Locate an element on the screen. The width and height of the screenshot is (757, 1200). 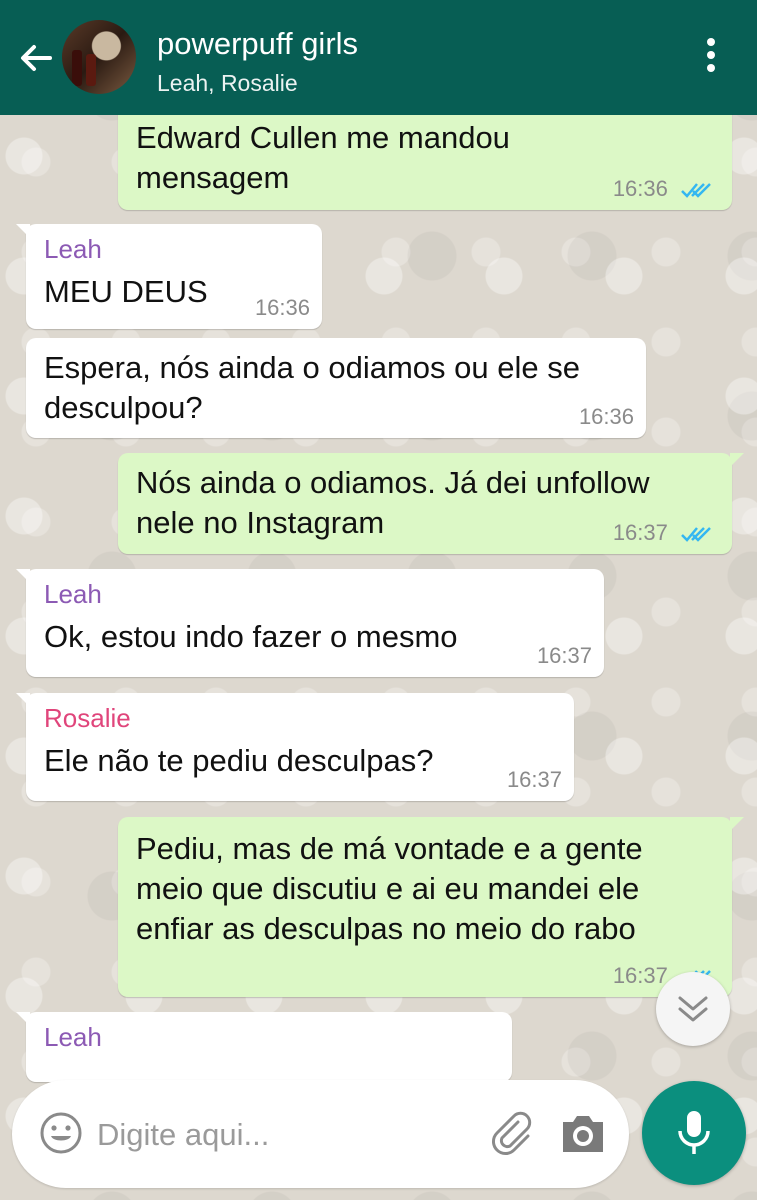
mic-icon is located at coordinates (694, 1132).